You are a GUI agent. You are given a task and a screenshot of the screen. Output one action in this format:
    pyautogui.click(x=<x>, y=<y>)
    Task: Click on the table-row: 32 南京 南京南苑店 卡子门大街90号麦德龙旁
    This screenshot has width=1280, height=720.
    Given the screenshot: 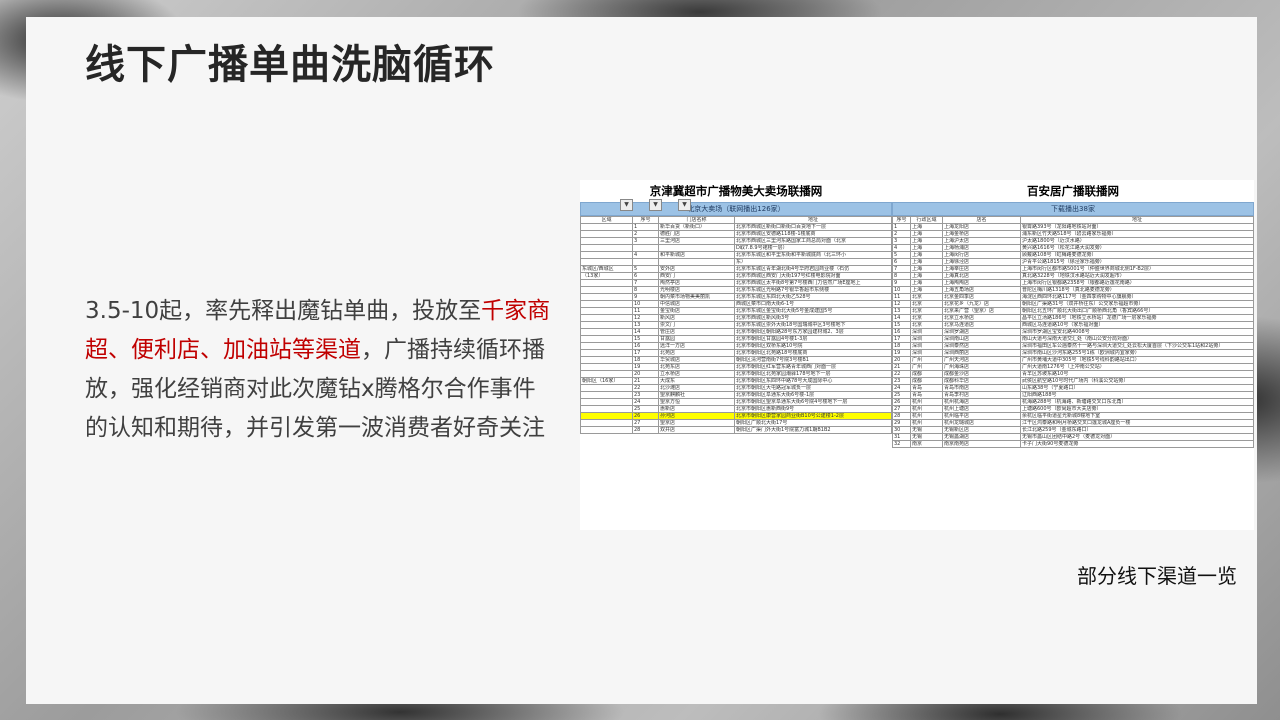 What is the action you would take?
    pyautogui.click(x=1073, y=444)
    